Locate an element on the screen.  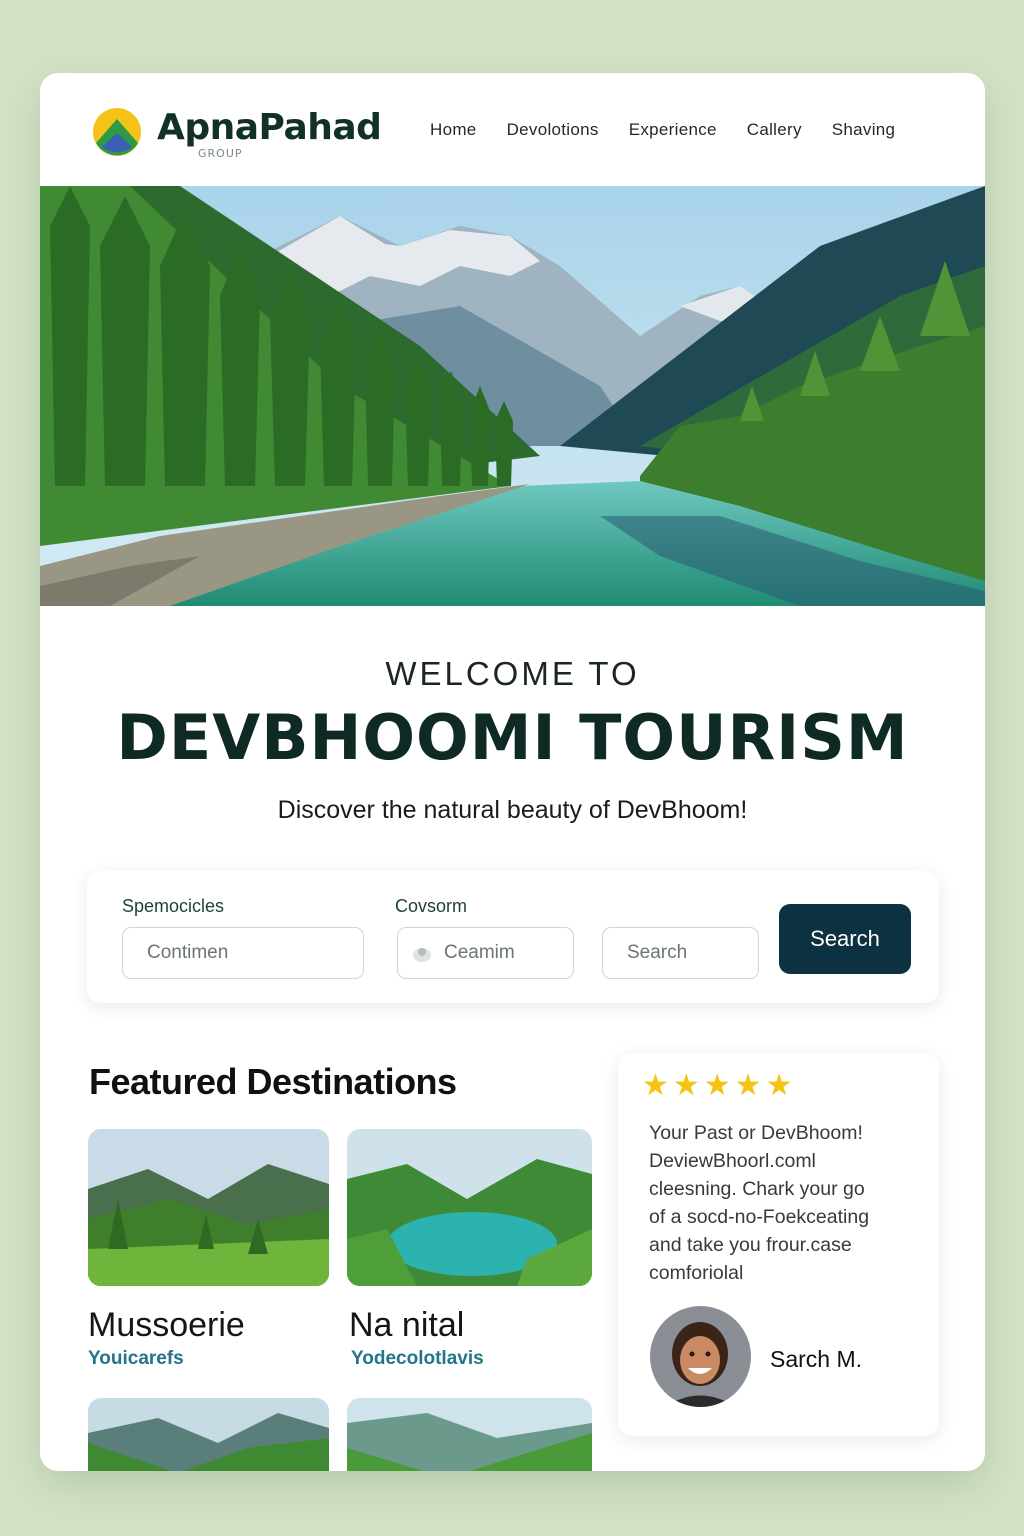
location-icon is located at coordinates (422, 955).